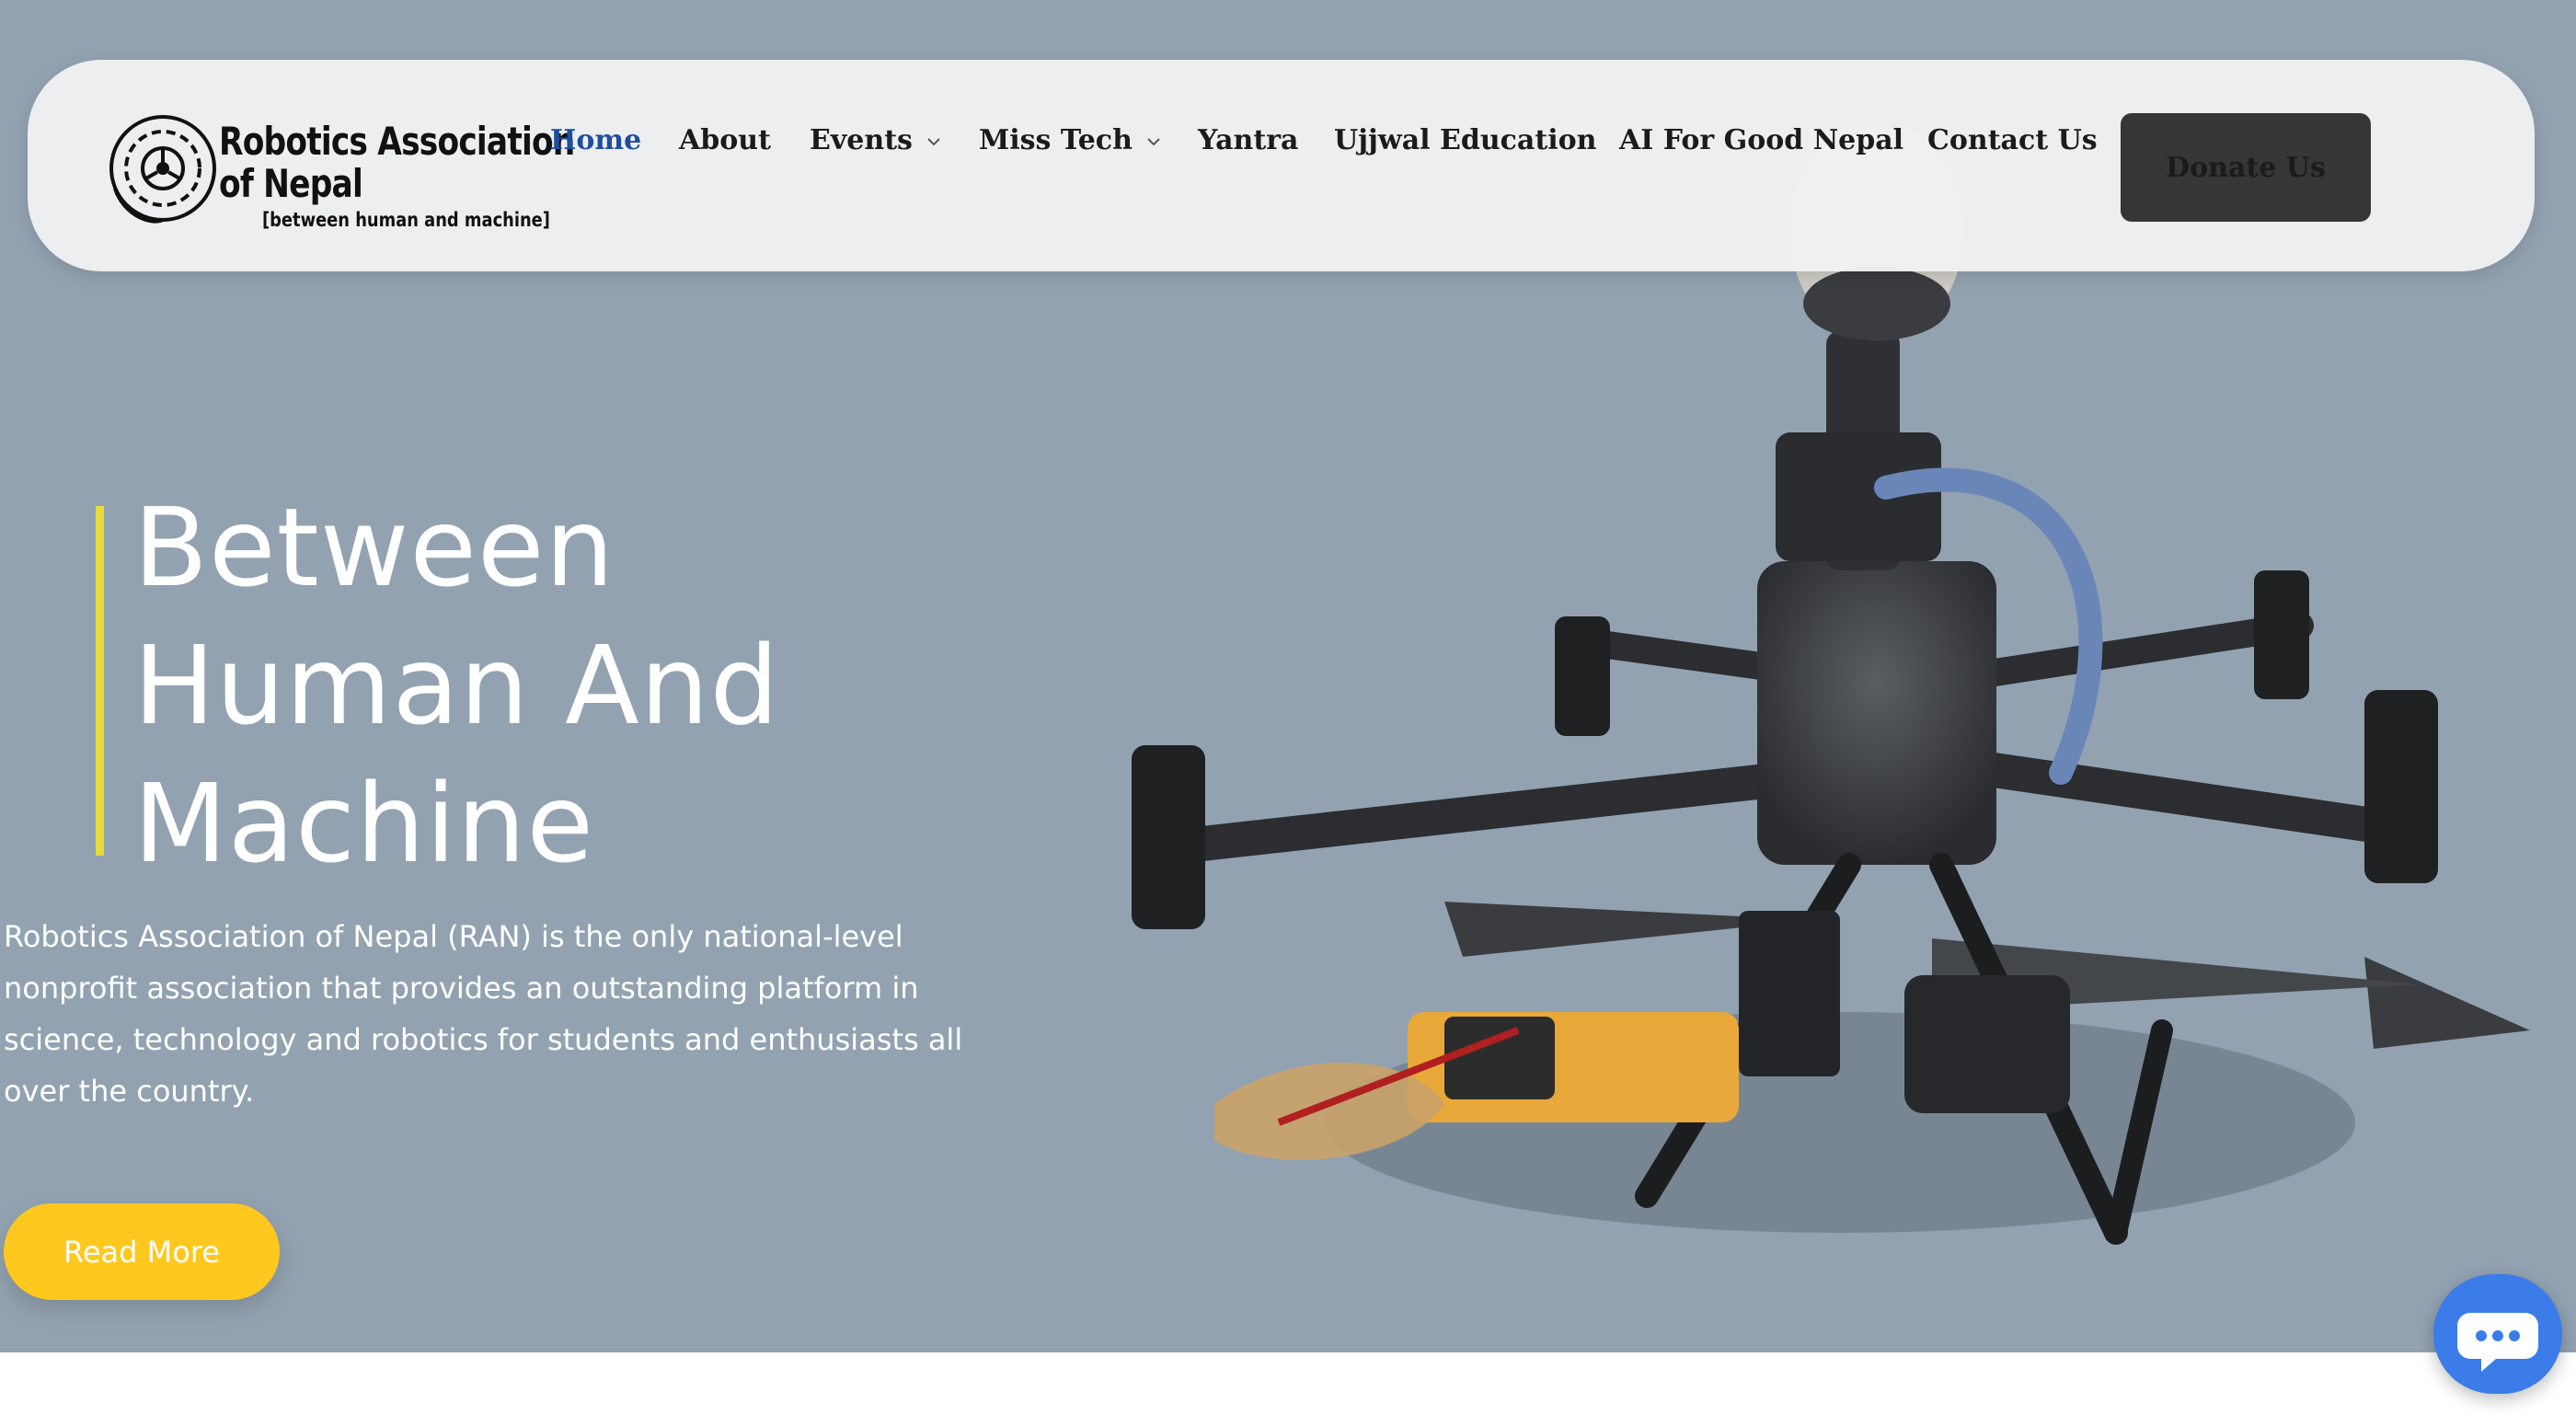 The image size is (2576, 1426). I want to click on nav-ujjwal-education: Ujjwal Education, so click(1465, 140).